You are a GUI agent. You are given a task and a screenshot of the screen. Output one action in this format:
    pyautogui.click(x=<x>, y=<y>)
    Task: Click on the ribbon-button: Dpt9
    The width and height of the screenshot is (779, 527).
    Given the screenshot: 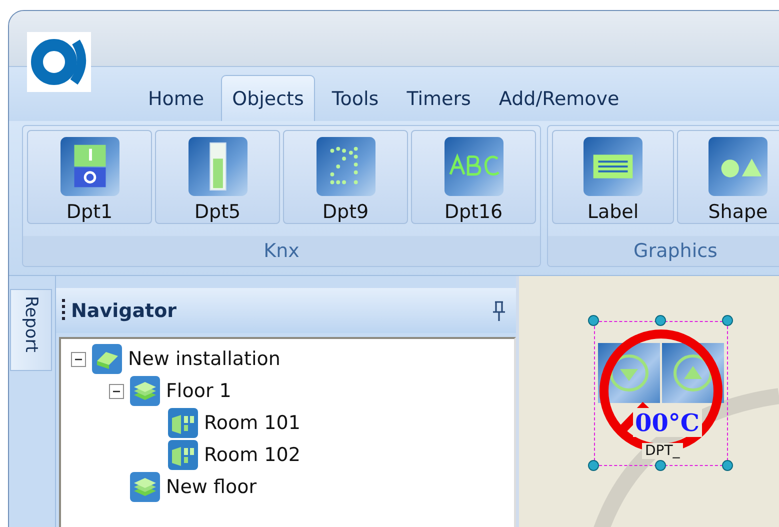 What is the action you would take?
    pyautogui.click(x=345, y=177)
    